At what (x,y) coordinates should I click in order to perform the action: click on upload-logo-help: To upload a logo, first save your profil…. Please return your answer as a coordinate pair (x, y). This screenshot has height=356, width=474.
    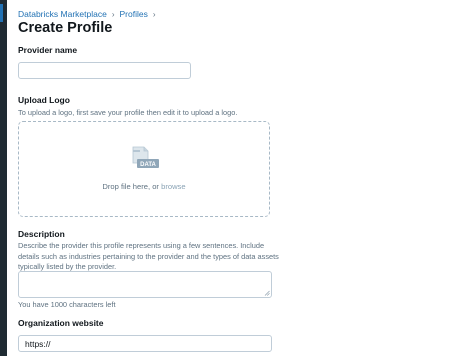
    Looking at the image, I should click on (128, 112).